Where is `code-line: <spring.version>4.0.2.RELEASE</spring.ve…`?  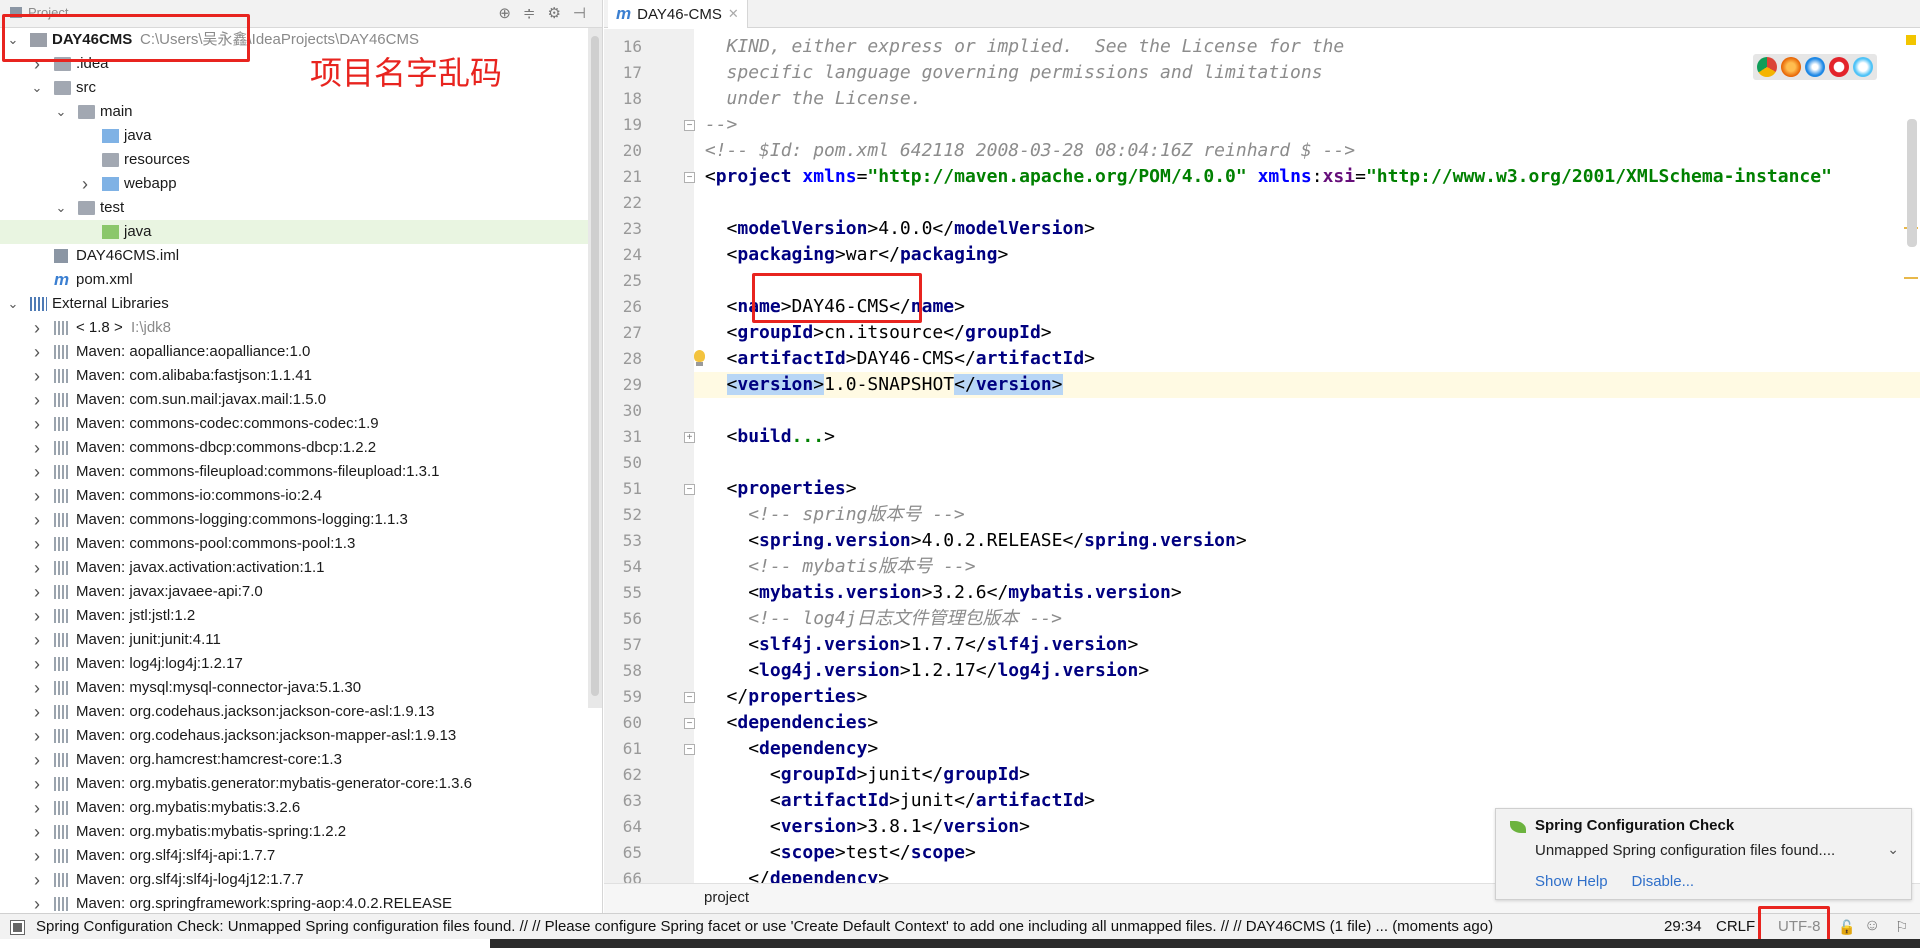
code-line: <spring.version>4.0.2.RELEASE</spring.ve… is located at coordinates (970, 541).